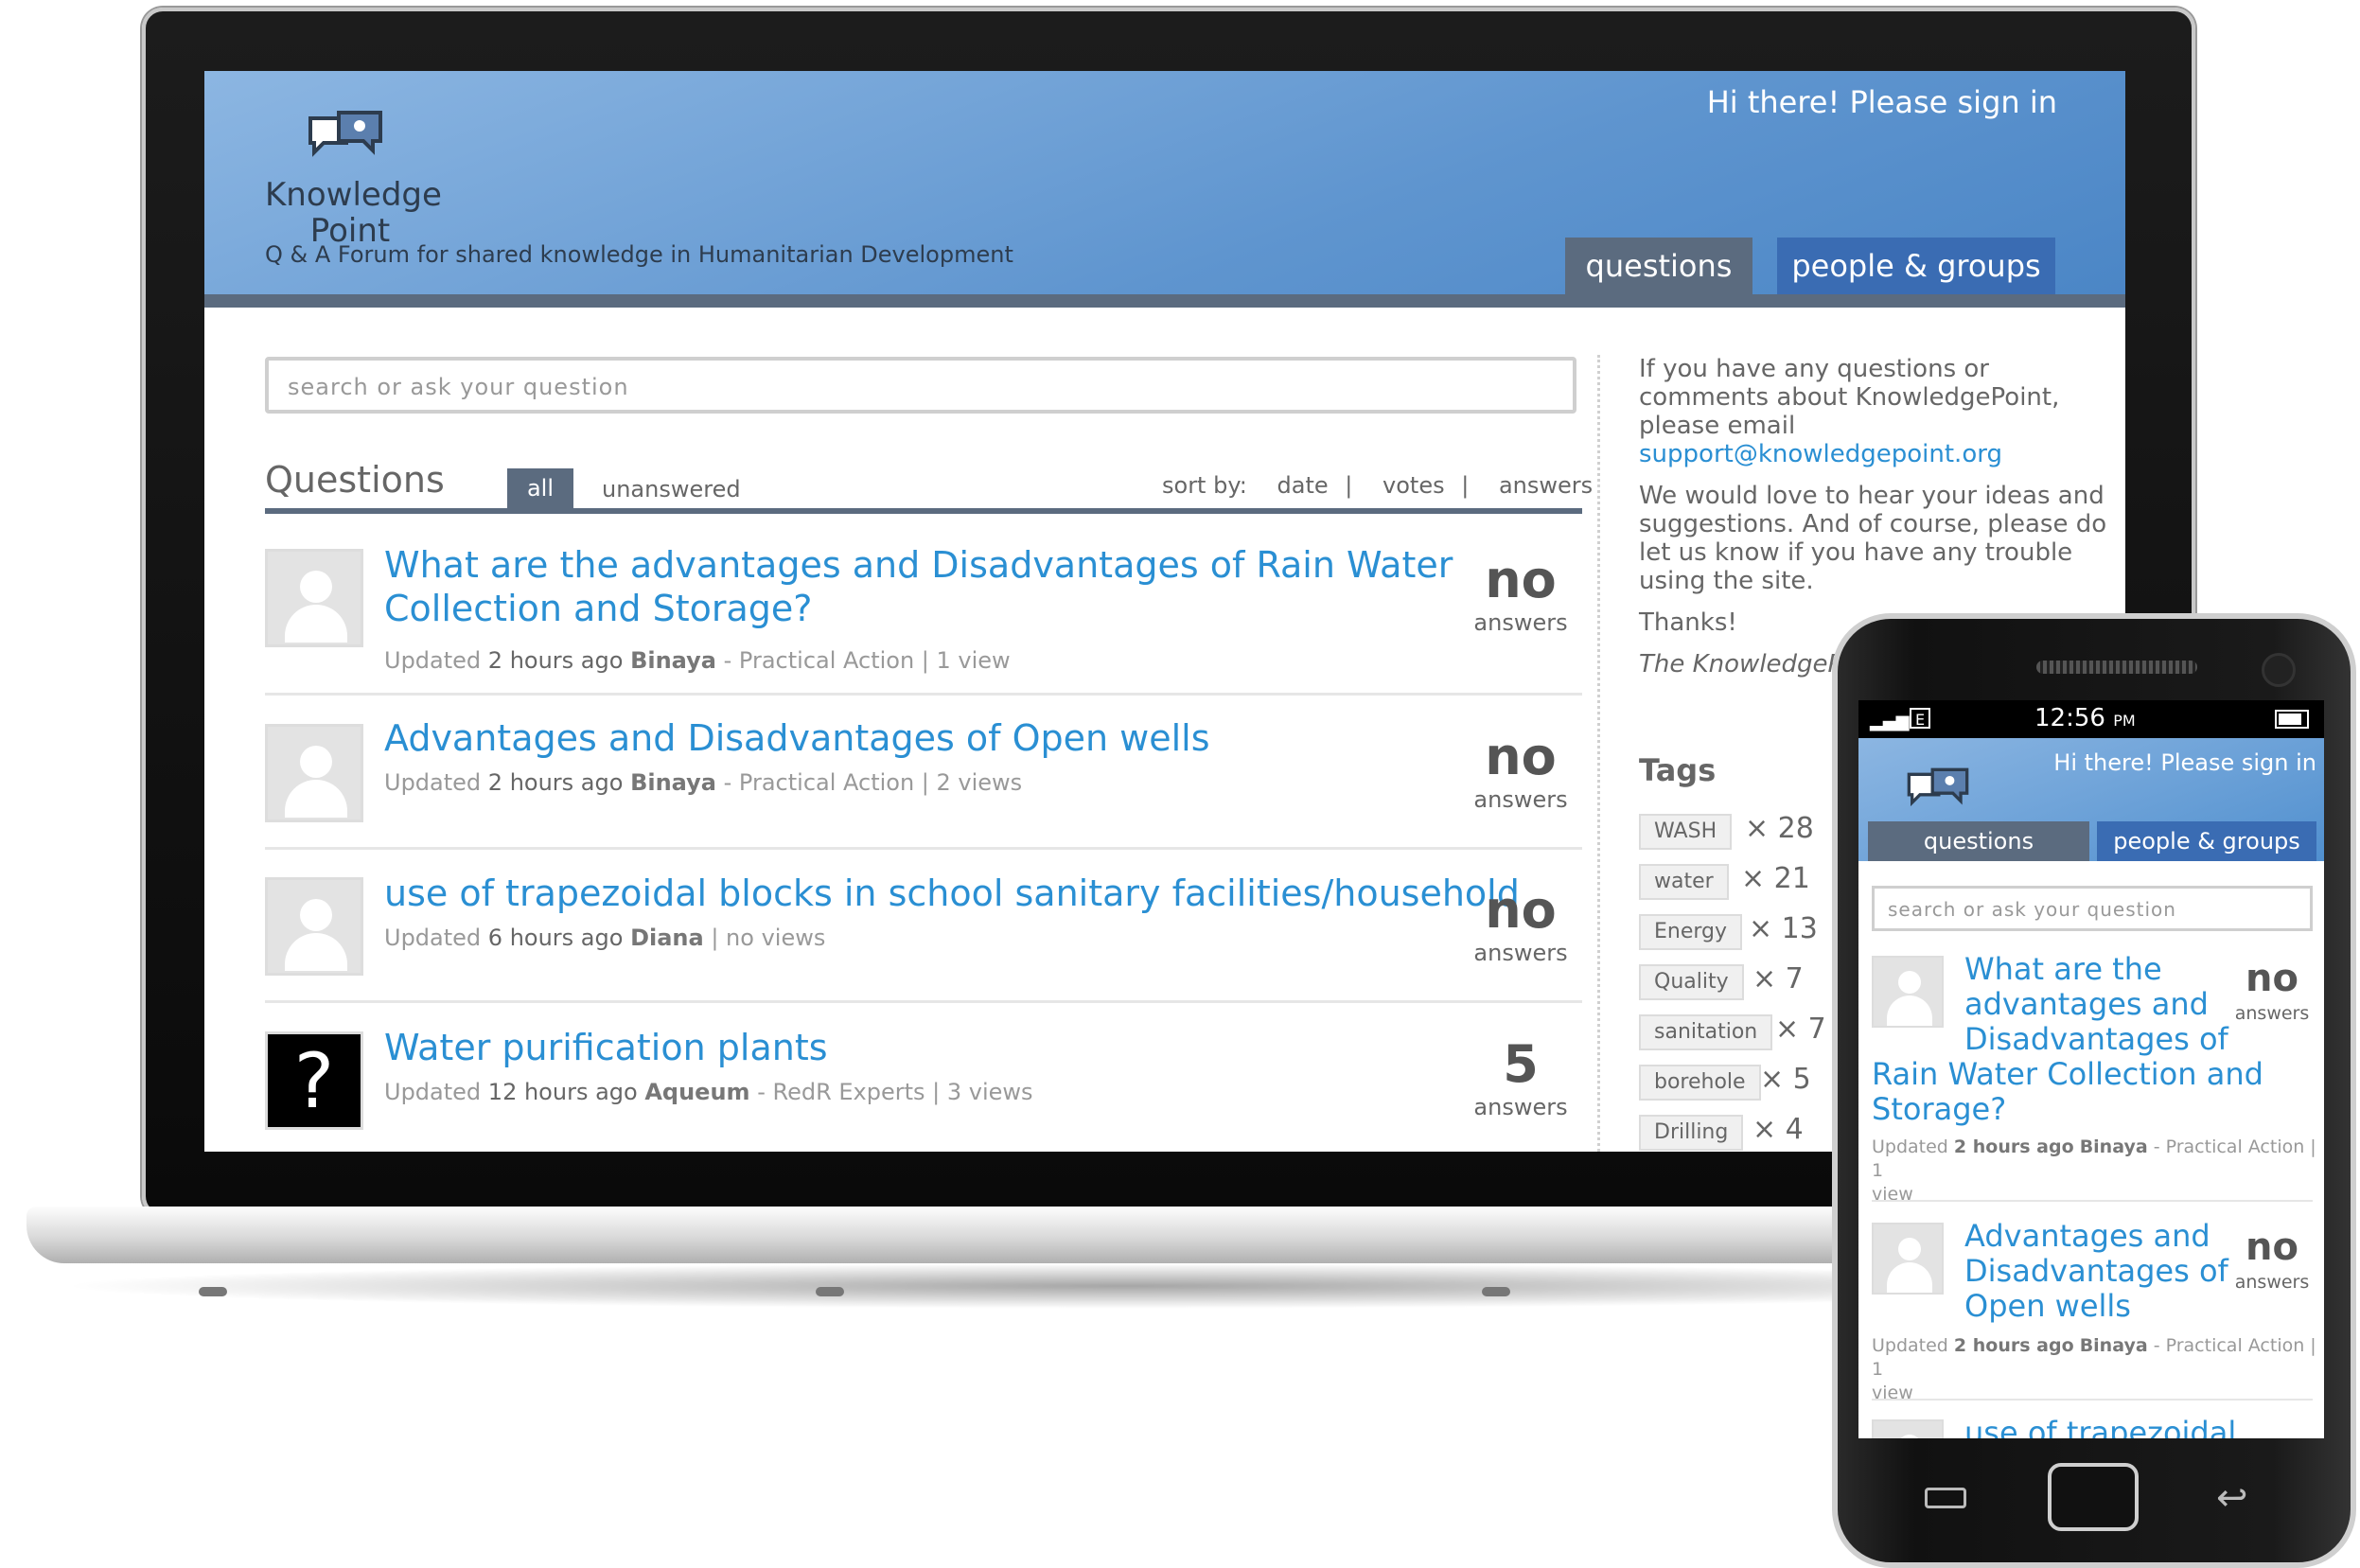  What do you see at coordinates (2232, 1498) in the screenshot?
I see `back-button-icon: ↩` at bounding box center [2232, 1498].